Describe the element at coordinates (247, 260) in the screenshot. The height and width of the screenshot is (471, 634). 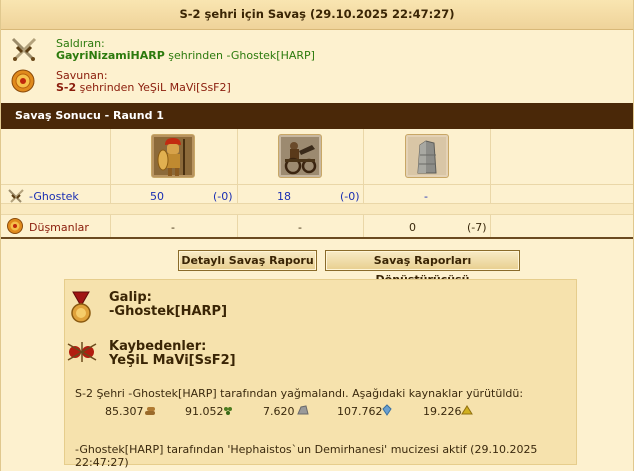
I see `detailed-report-button: Detaylı Savaş Raporu` at that location.